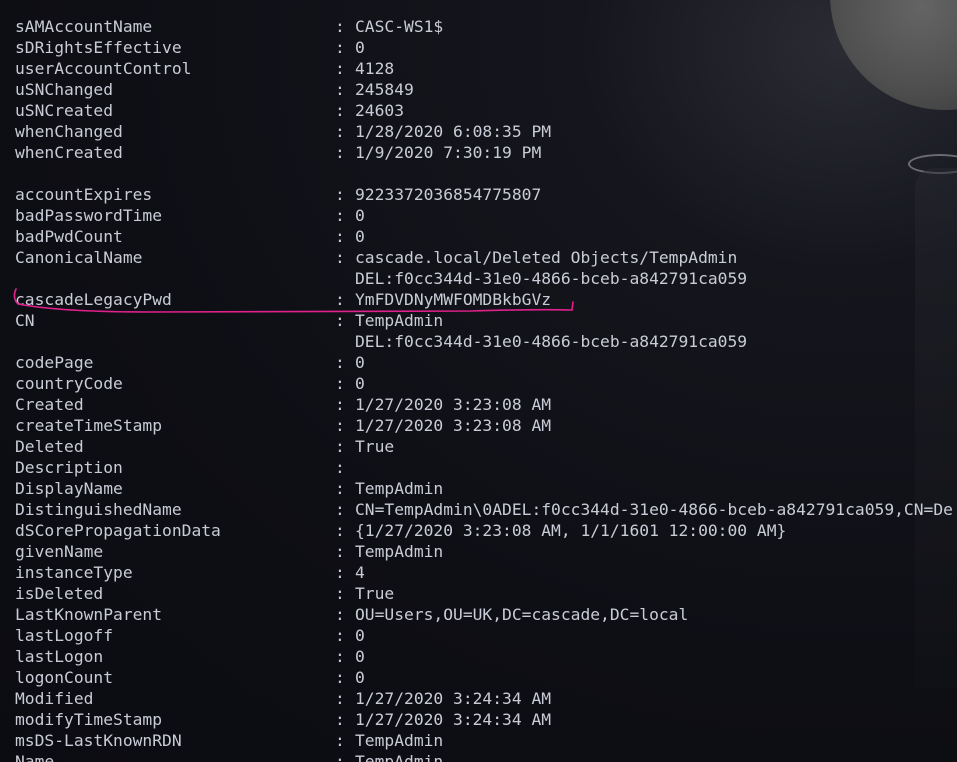 The width and height of the screenshot is (957, 762). What do you see at coordinates (59, 656) in the screenshot?
I see `property-name: lastLogon` at bounding box center [59, 656].